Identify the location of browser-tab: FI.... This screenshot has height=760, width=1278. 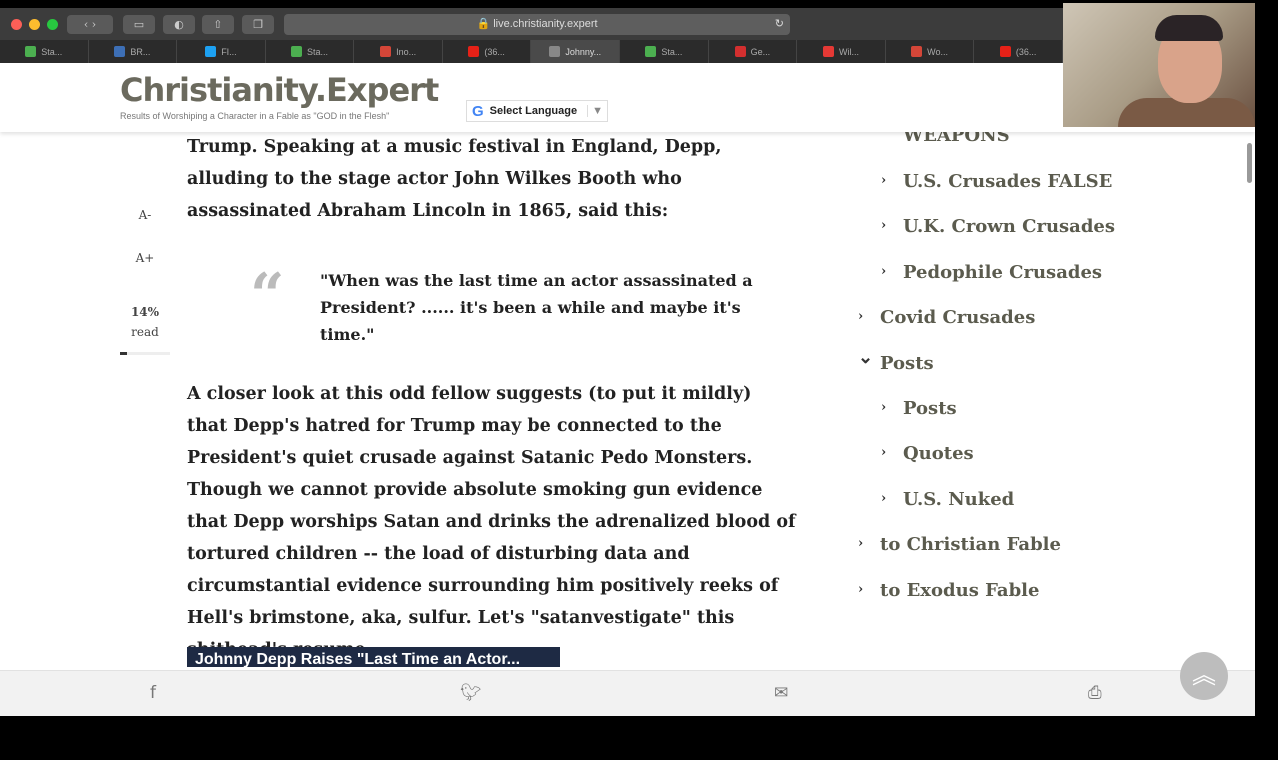
(221, 51).